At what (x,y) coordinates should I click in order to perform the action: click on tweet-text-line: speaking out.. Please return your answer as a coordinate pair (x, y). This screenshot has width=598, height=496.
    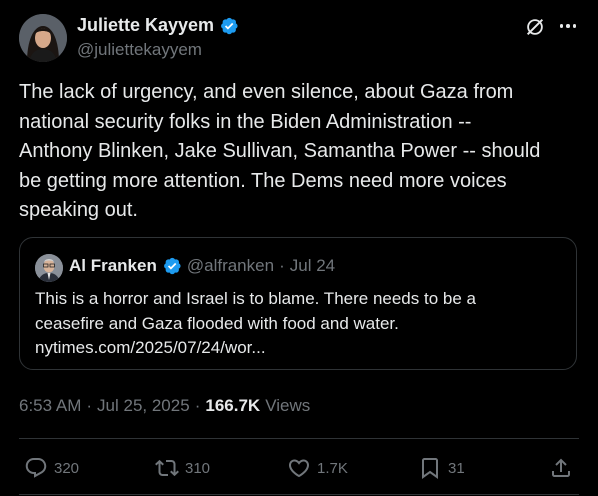
    Looking at the image, I should click on (78, 210).